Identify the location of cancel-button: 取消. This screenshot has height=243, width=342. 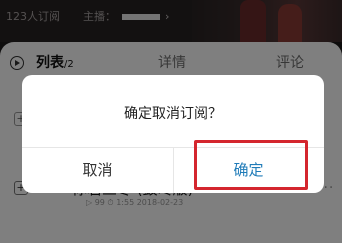
(97, 170).